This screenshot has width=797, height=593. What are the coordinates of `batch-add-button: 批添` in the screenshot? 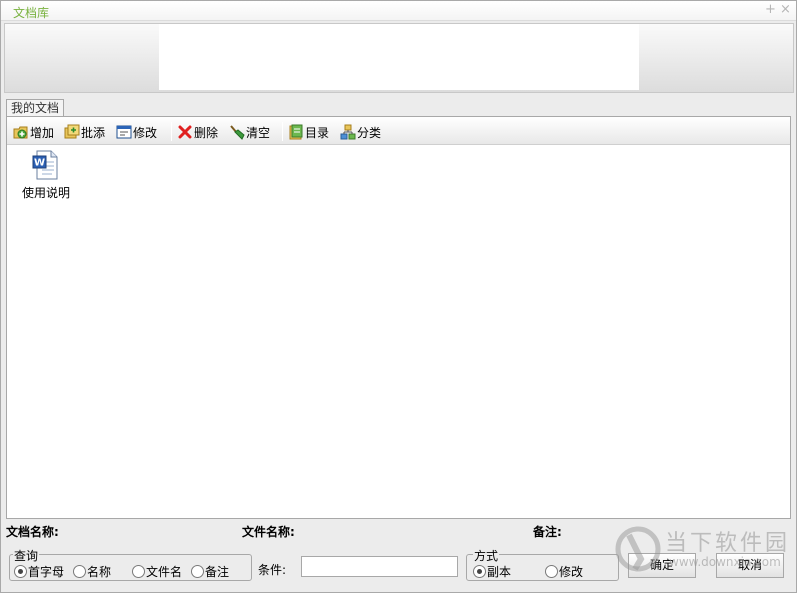 It's located at (84, 132).